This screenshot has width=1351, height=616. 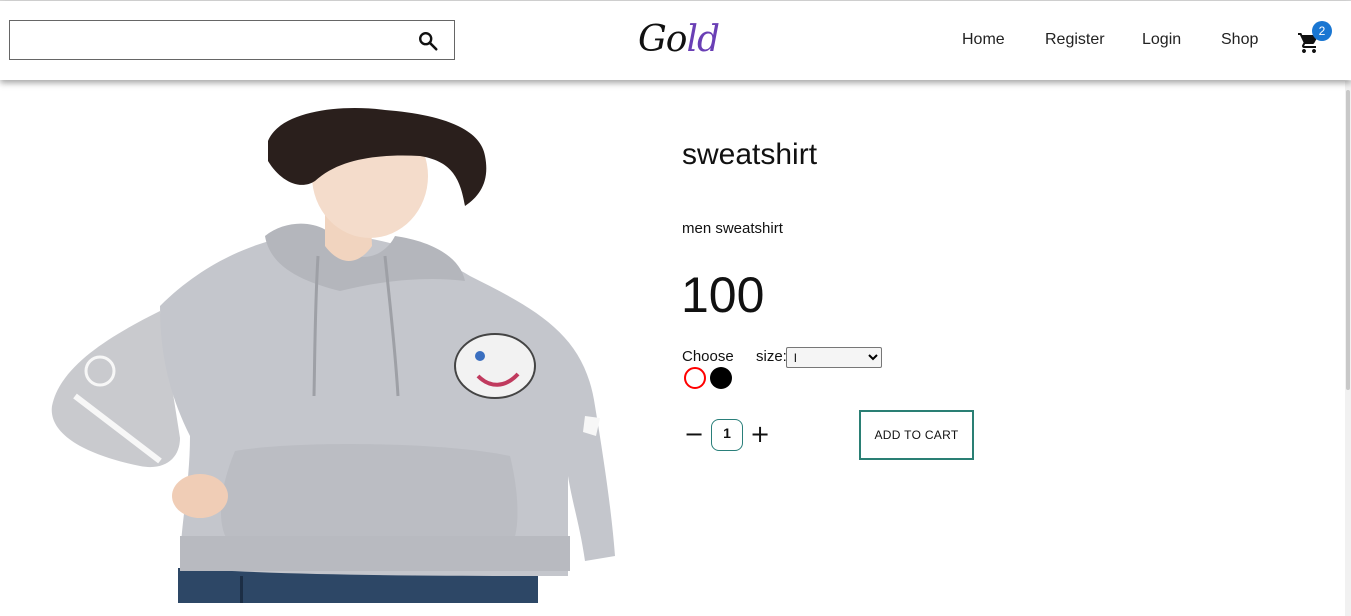 I want to click on quantity-decrement-button: −, so click(x=694, y=434).